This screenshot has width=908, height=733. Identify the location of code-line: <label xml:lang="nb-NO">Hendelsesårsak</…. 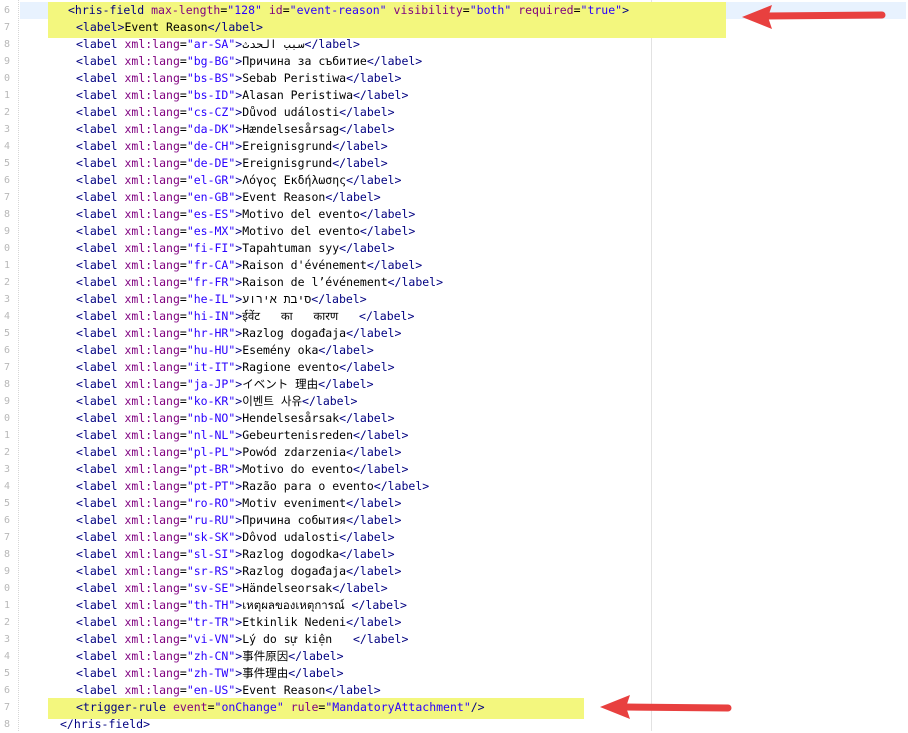
(235, 418).